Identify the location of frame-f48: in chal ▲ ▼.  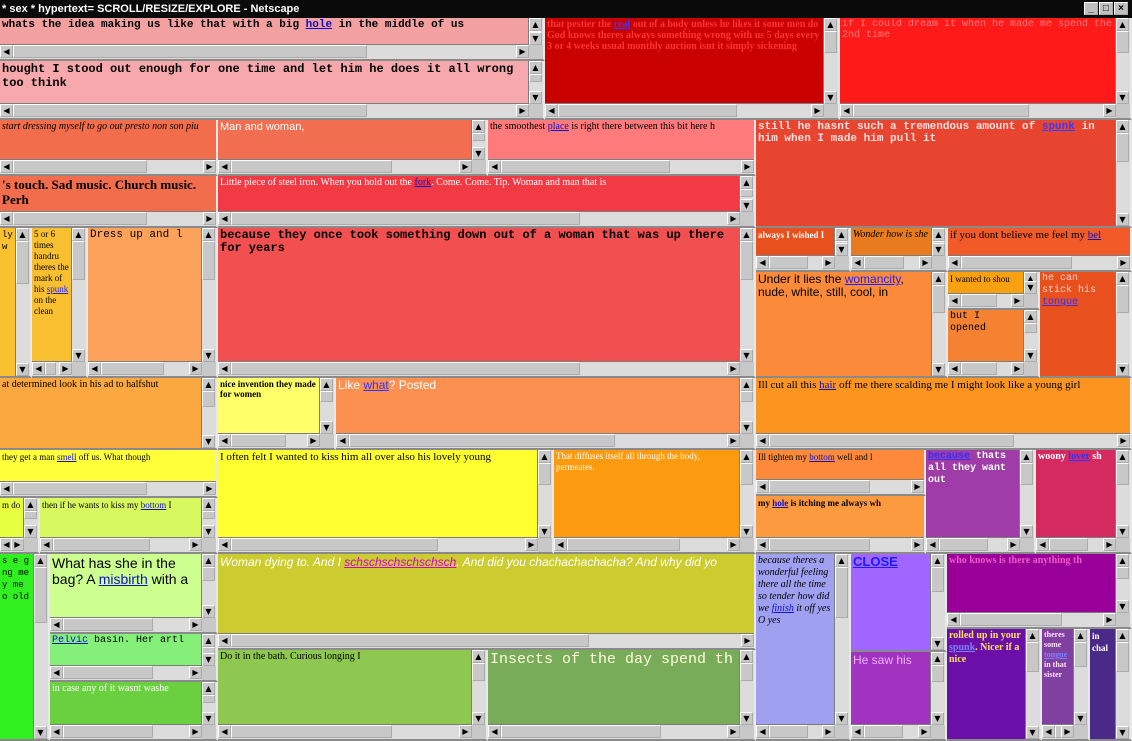
(1111, 685).